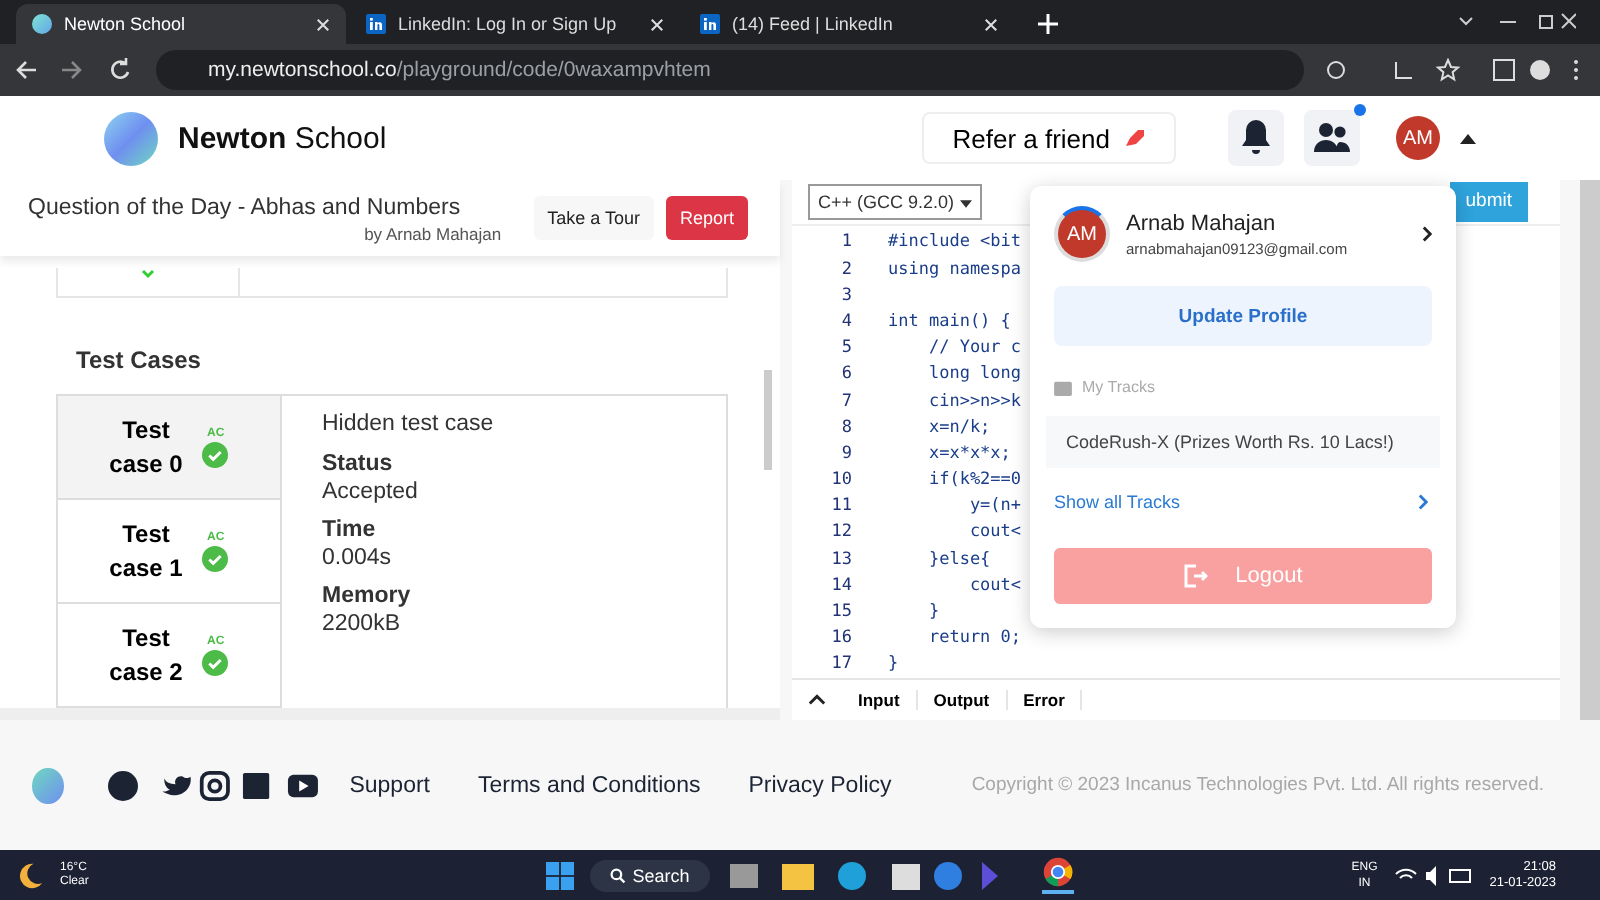 This screenshot has width=1600, height=900. I want to click on chrome-icon, so click(1057, 875).